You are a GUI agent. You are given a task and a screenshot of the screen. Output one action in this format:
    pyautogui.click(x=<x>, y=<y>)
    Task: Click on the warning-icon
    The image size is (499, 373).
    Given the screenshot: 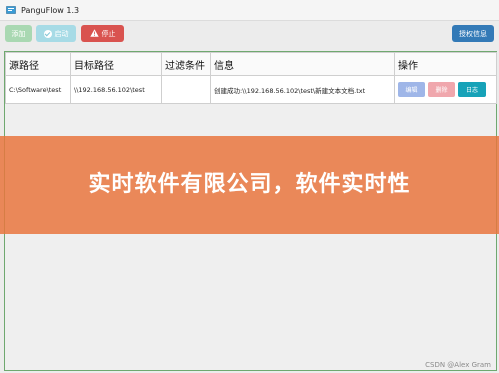 What is the action you would take?
    pyautogui.click(x=94, y=33)
    